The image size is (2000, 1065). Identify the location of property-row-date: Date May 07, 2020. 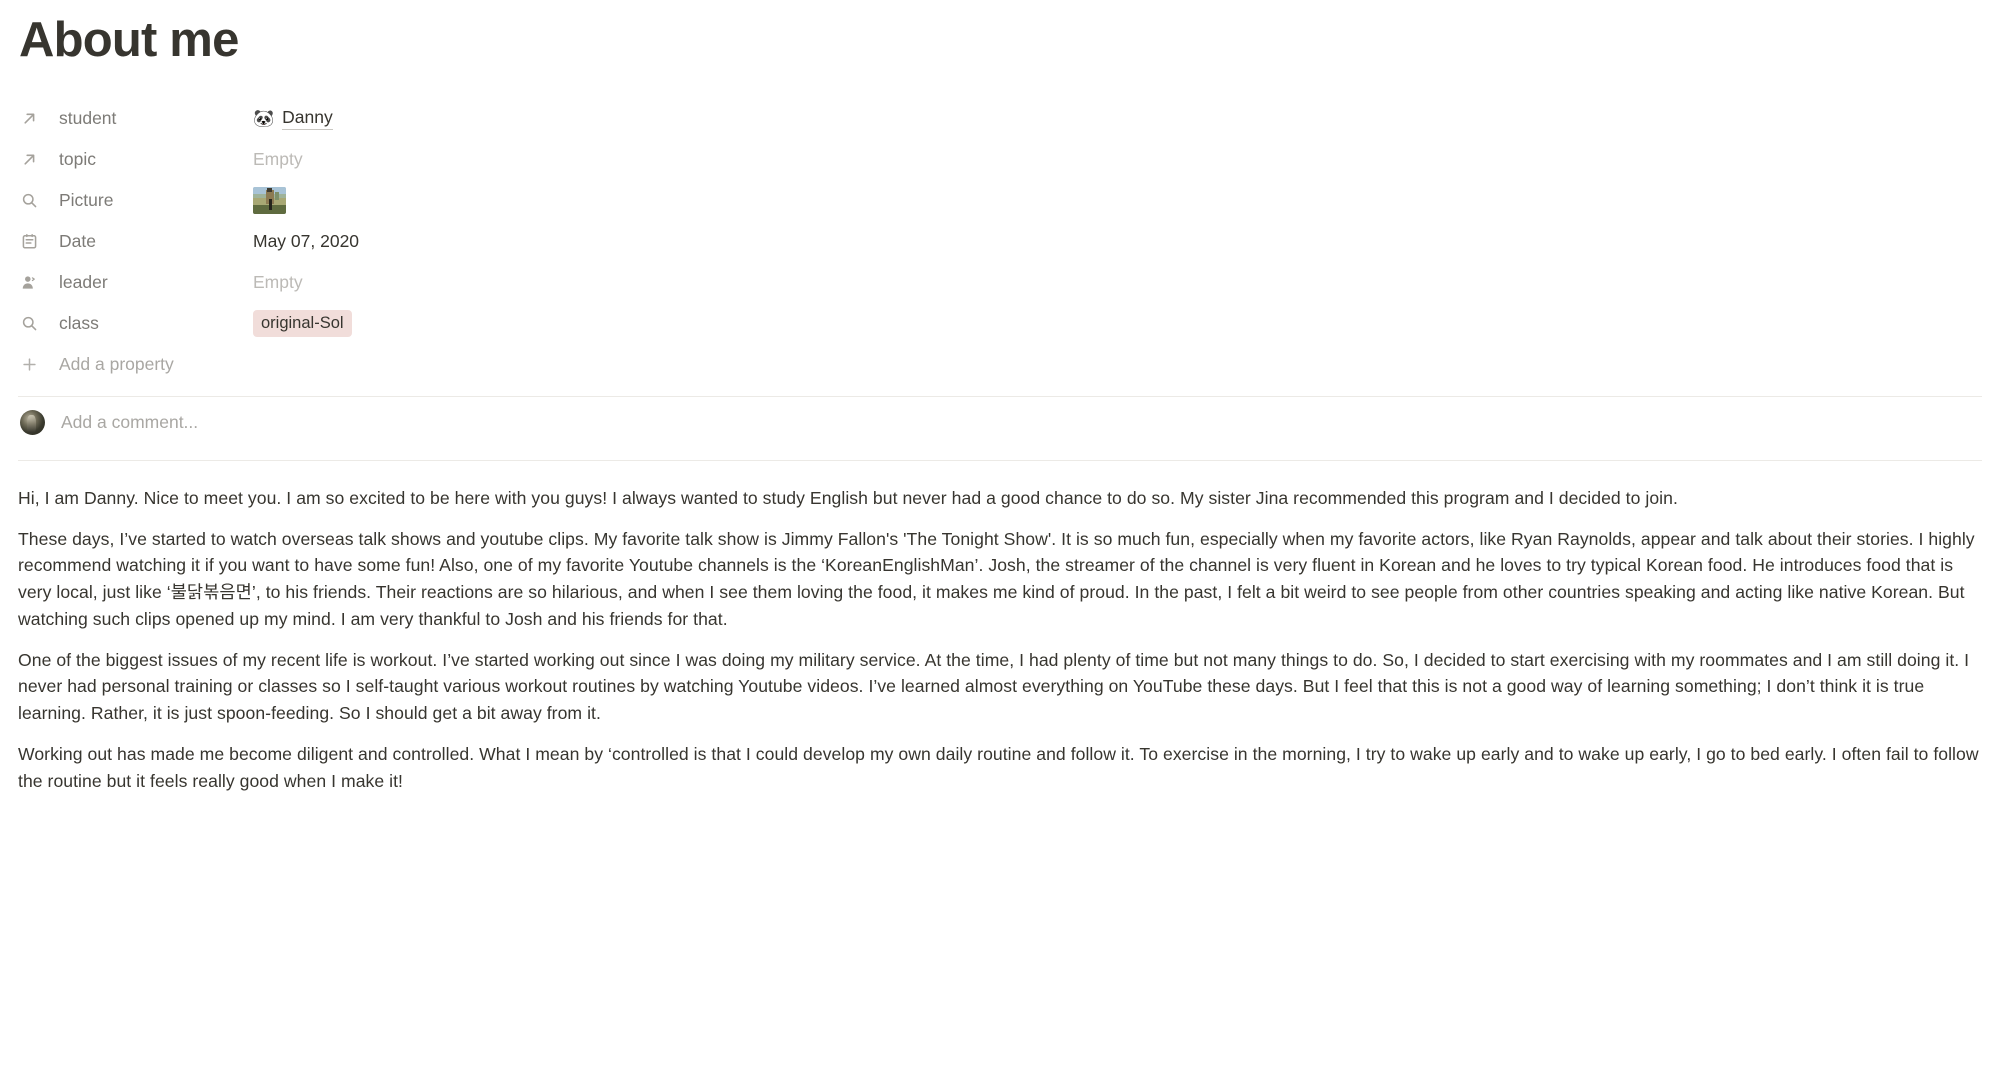
(1000, 241).